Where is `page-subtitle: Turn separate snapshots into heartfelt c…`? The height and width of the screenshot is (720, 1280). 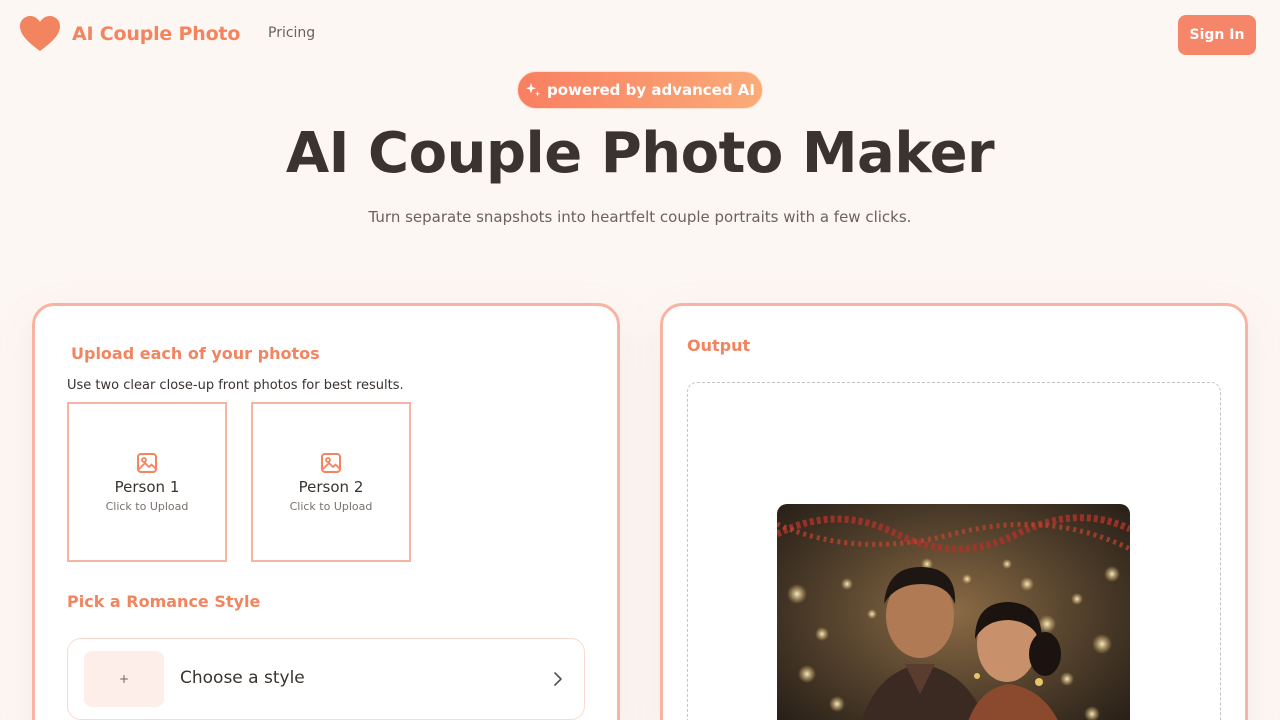
page-subtitle: Turn separate snapshots into heartfelt c… is located at coordinates (640, 217).